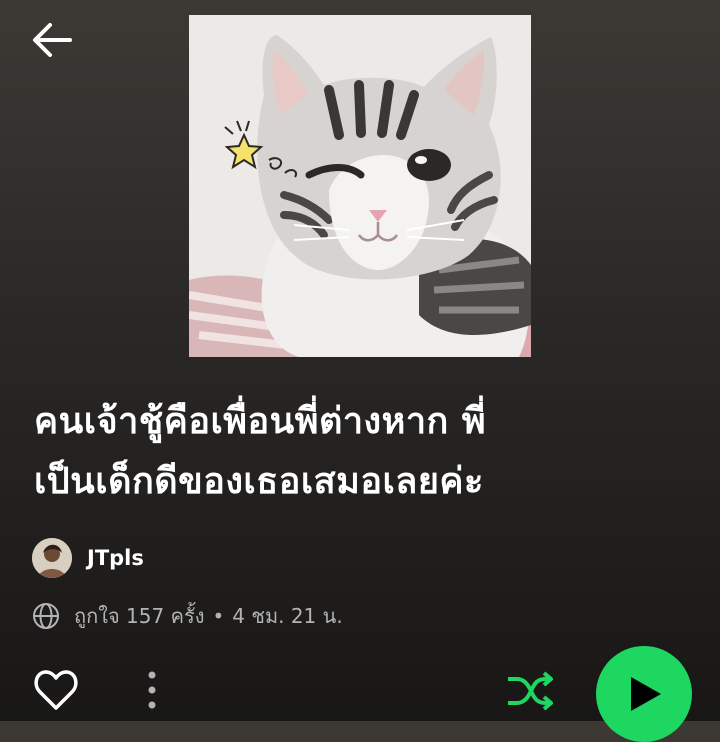 The height and width of the screenshot is (742, 720). I want to click on shuffle-button, so click(529, 691).